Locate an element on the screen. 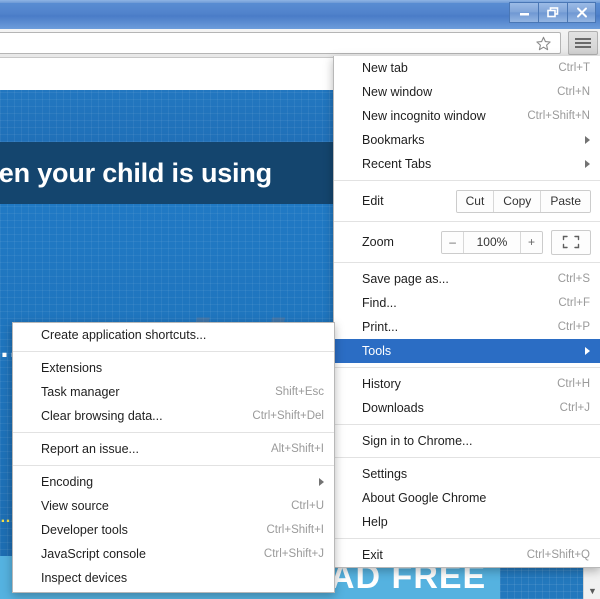 The width and height of the screenshot is (600, 599). submenu-item-inspect-devices: Inspect devices is located at coordinates (173, 578).